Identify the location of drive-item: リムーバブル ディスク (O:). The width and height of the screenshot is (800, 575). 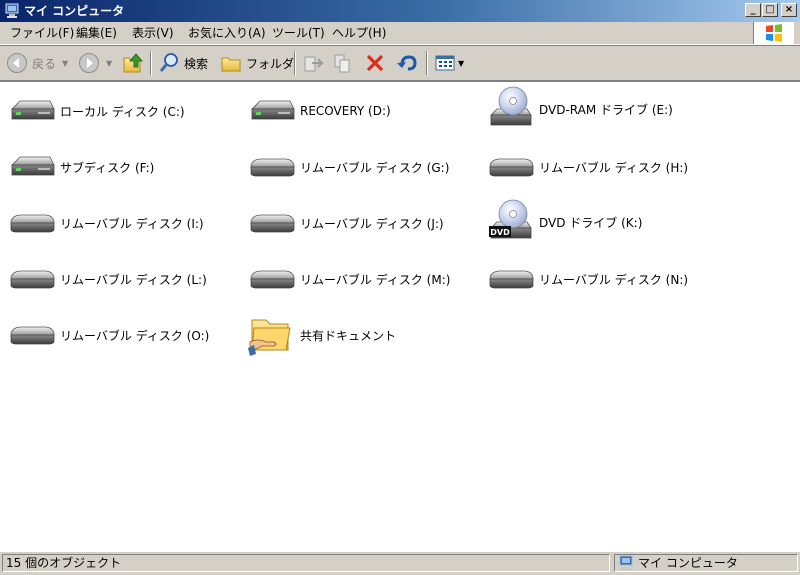
(108, 335).